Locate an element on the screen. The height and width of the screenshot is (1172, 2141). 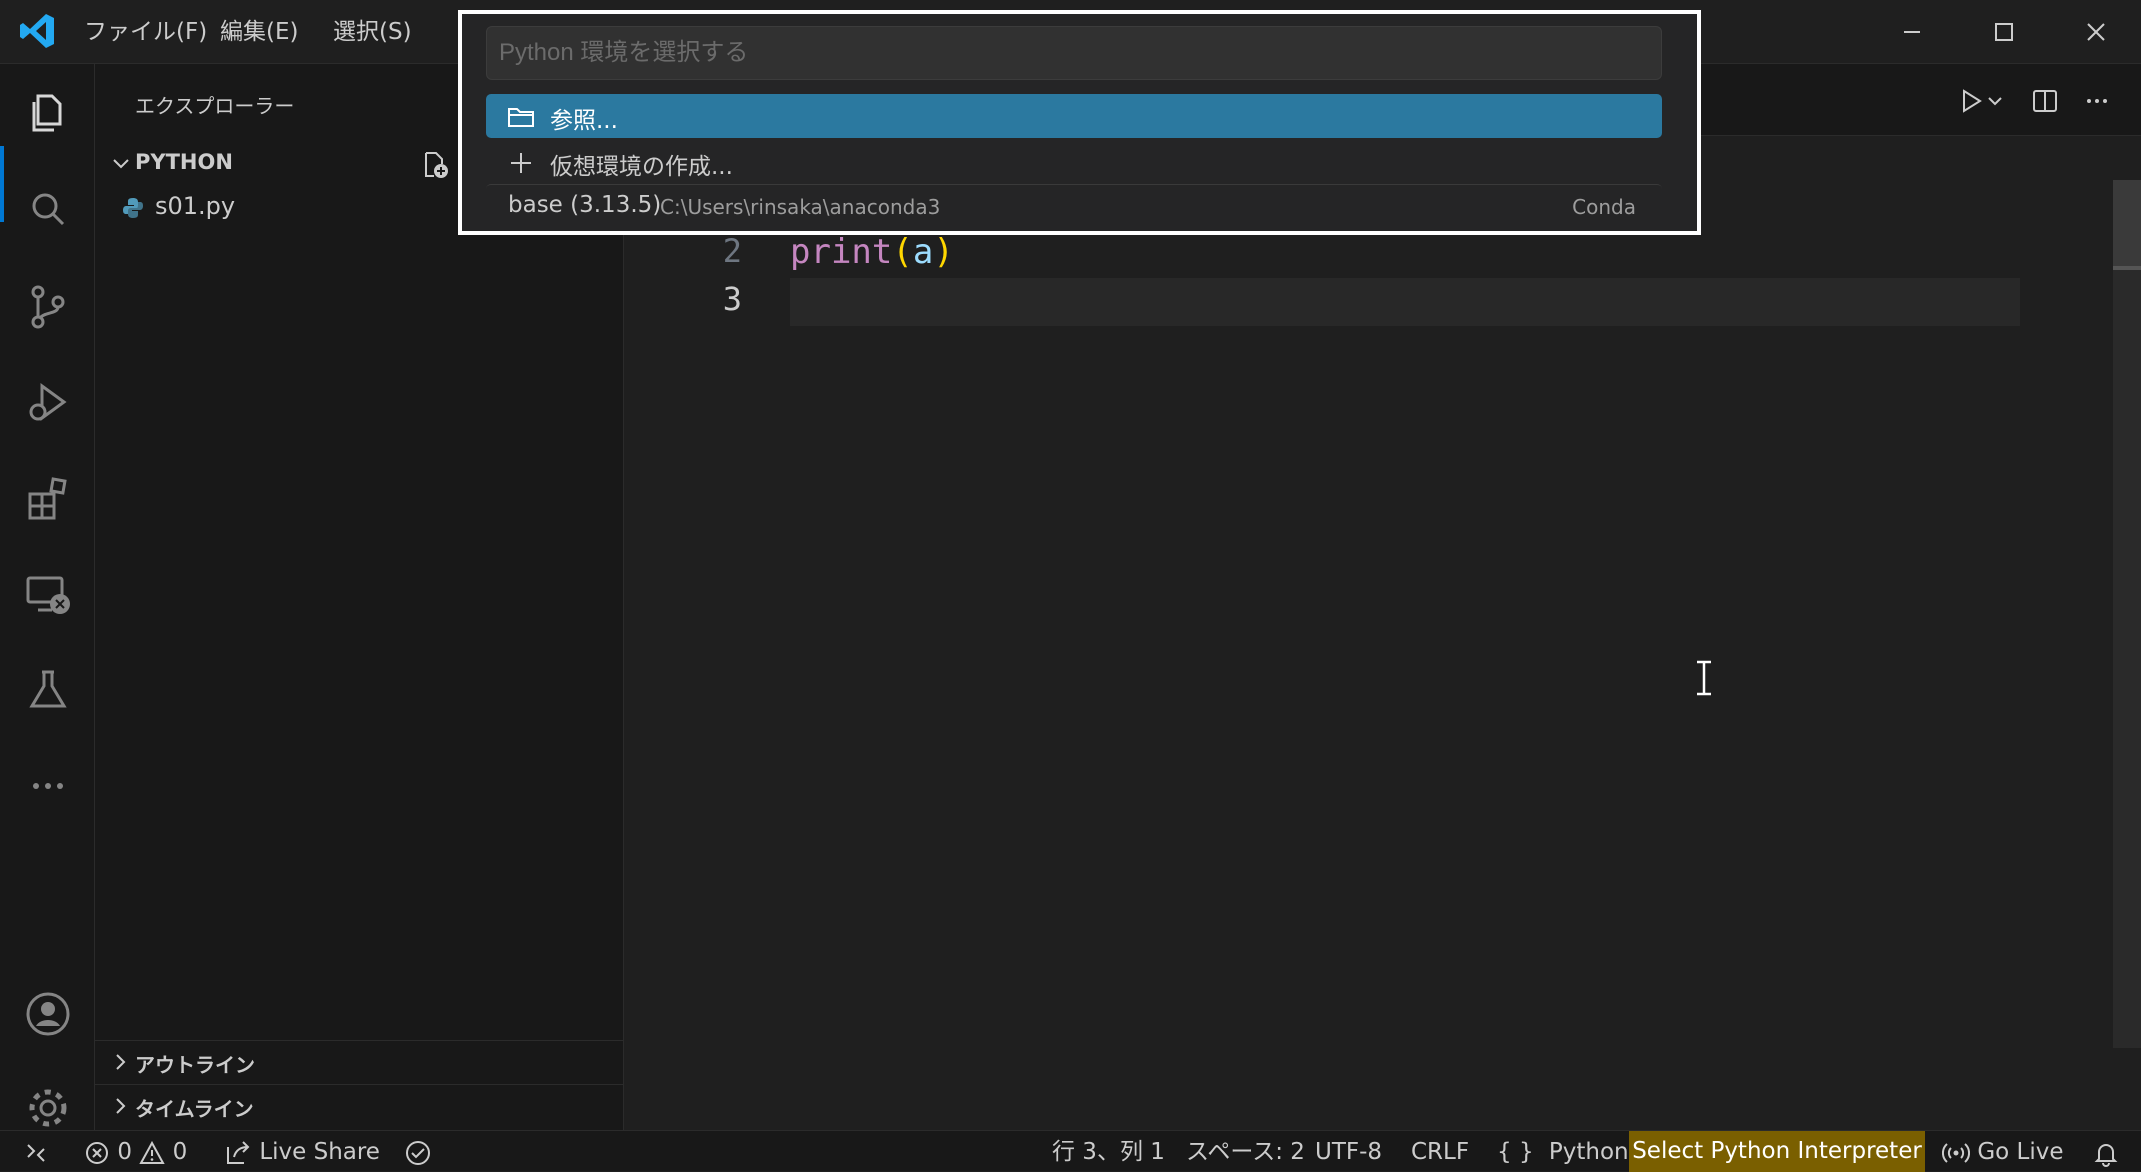
close-window-button is located at coordinates (2096, 32).